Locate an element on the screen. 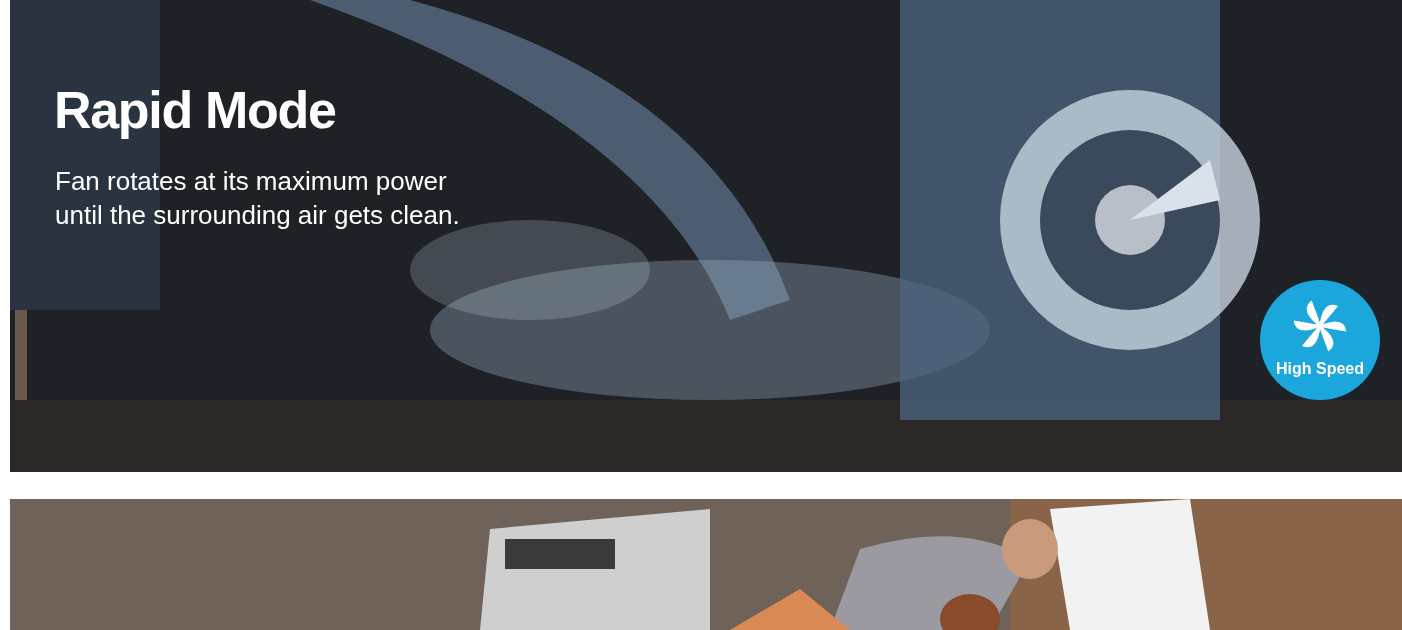 The width and height of the screenshot is (1402, 630). badge-label: High Speed is located at coordinates (1320, 369).